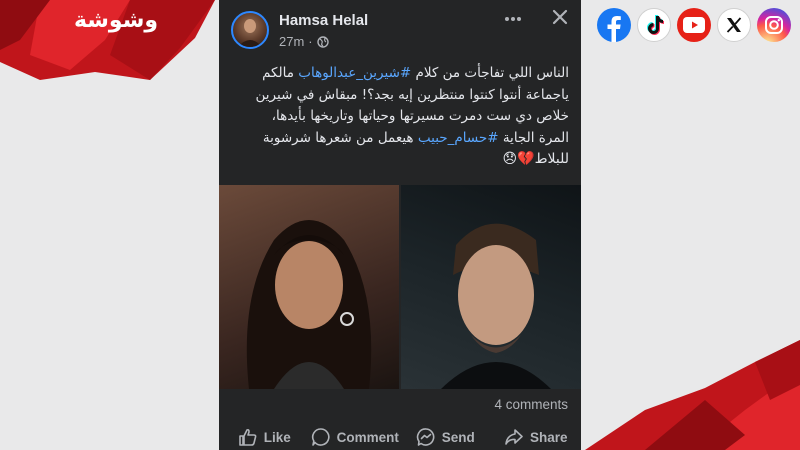 The width and height of the screenshot is (800, 450). I want to click on post-text-line: للبلاط💔😞, so click(535, 159).